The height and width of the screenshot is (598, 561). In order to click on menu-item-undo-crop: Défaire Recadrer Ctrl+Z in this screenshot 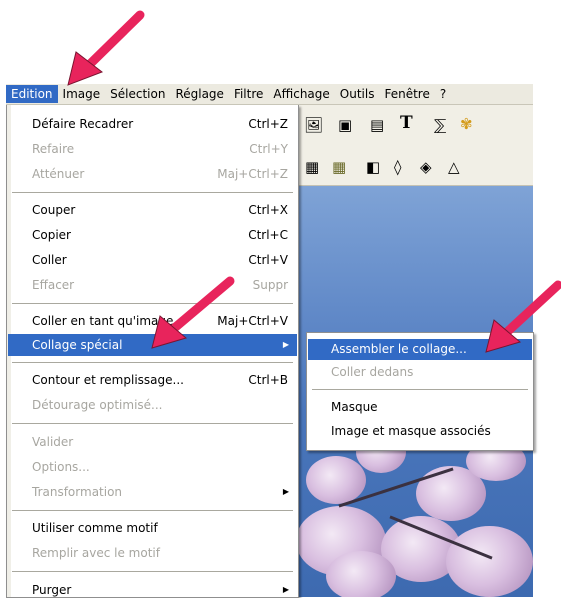, I will do `click(152, 124)`.